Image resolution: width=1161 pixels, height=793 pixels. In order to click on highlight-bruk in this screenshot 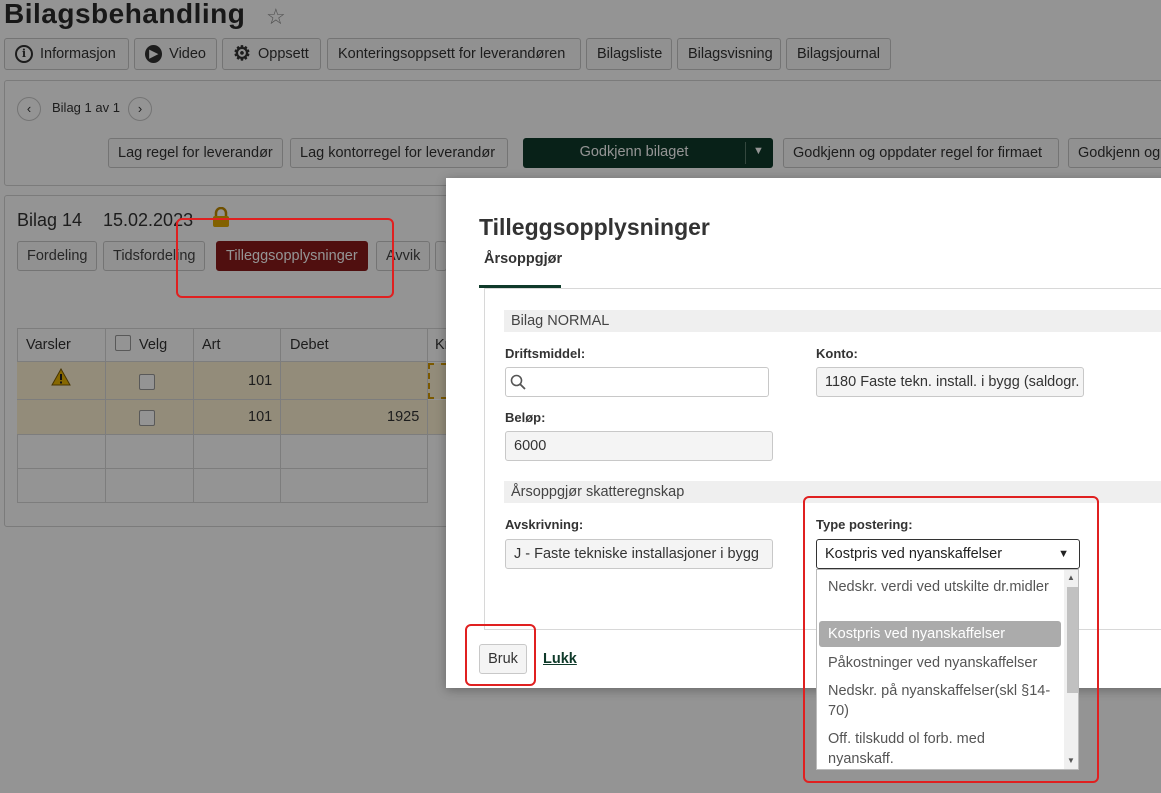, I will do `click(500, 655)`.